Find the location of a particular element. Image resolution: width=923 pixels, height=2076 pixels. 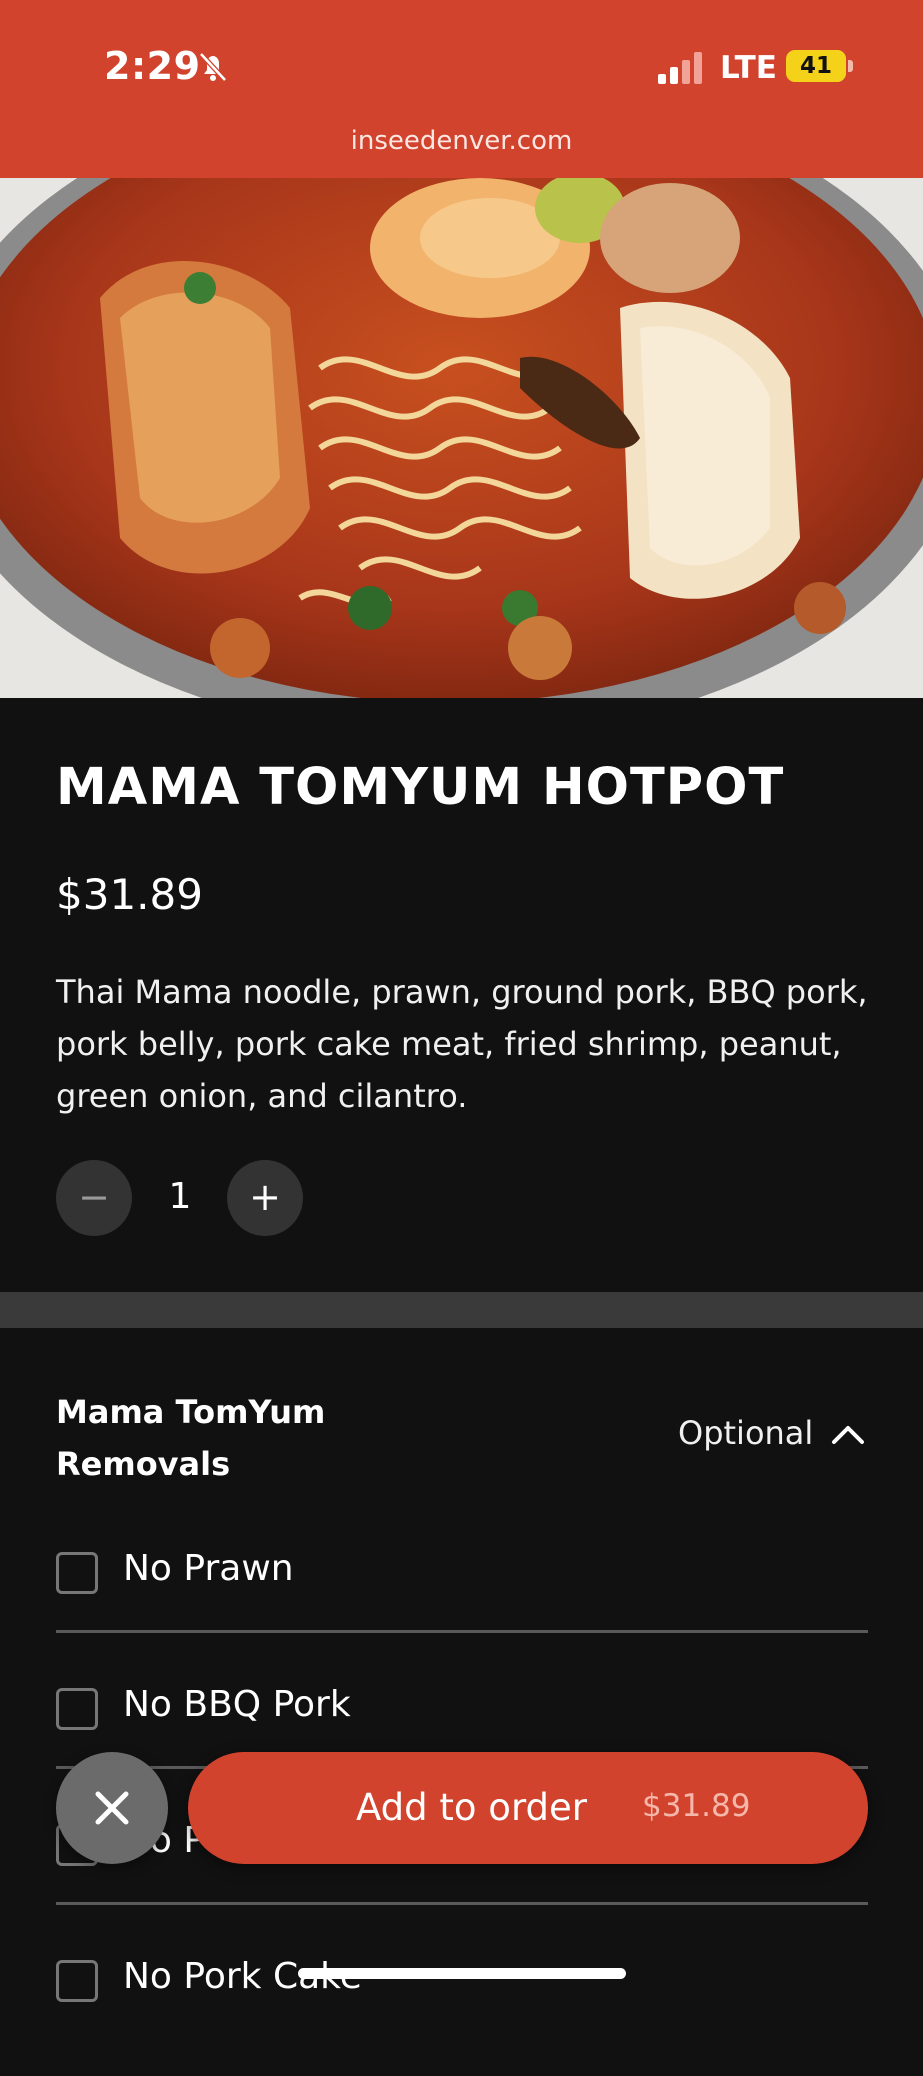

quantity-increase-button: + is located at coordinates (265, 1198).